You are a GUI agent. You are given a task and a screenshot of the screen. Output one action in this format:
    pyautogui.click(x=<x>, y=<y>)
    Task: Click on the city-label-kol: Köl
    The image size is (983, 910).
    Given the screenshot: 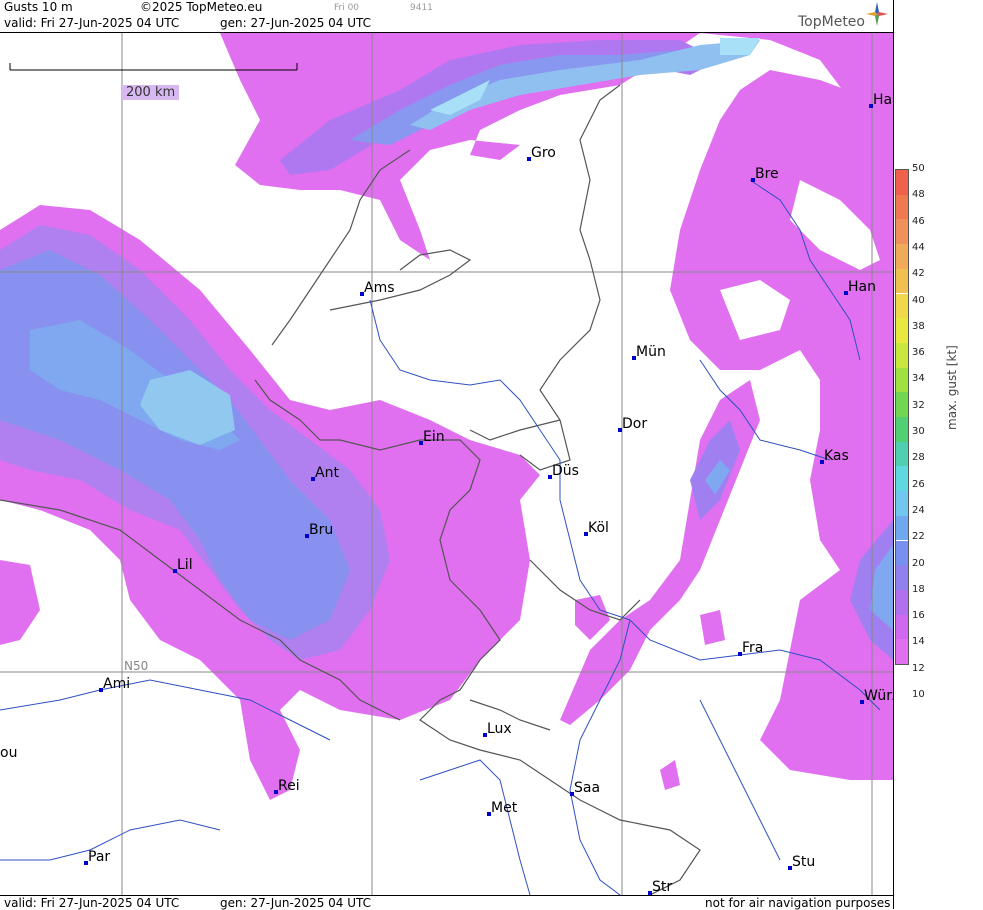 What is the action you would take?
    pyautogui.click(x=598, y=528)
    